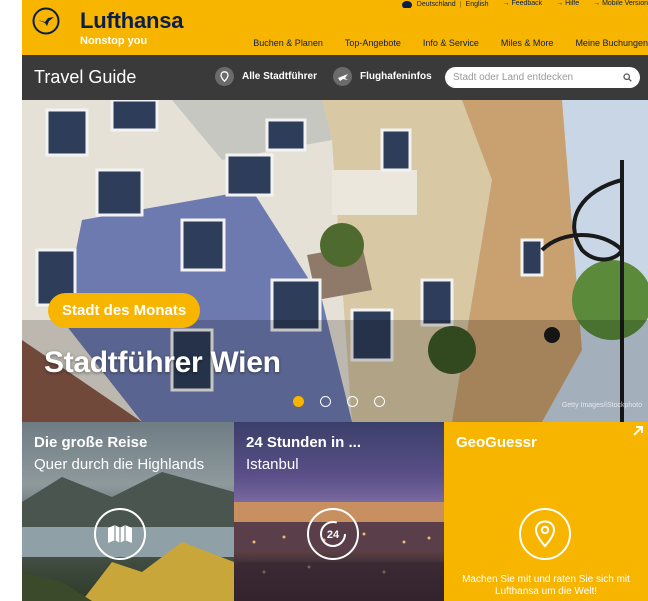 Image resolution: width=648 pixels, height=601 pixels. What do you see at coordinates (288, 43) in the screenshot?
I see `nav-buchen-planen: Buchen & Planen` at bounding box center [288, 43].